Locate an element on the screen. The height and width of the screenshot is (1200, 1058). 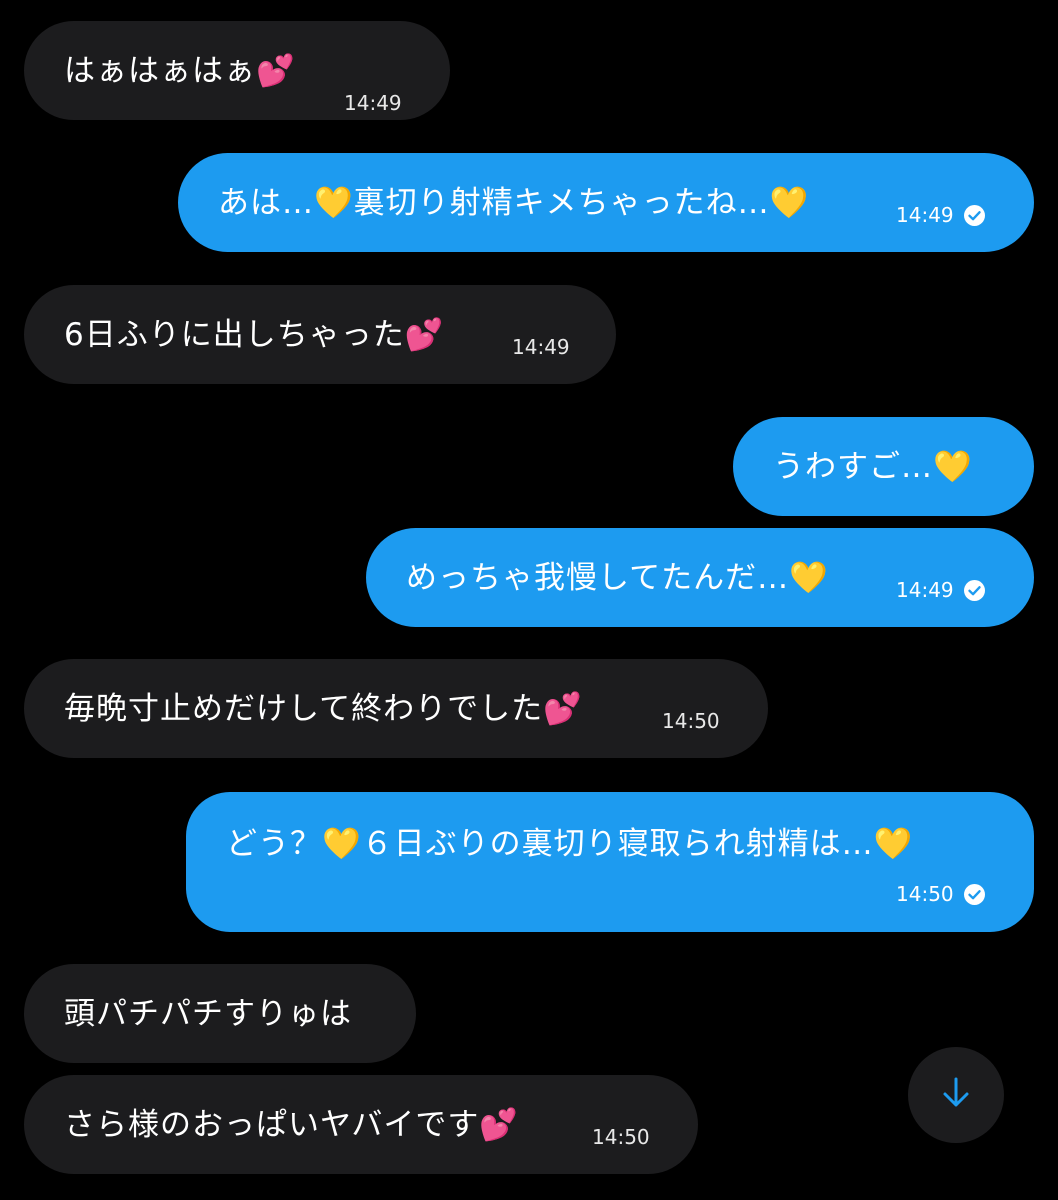
scroll-to-bottom-button is located at coordinates (956, 1095).